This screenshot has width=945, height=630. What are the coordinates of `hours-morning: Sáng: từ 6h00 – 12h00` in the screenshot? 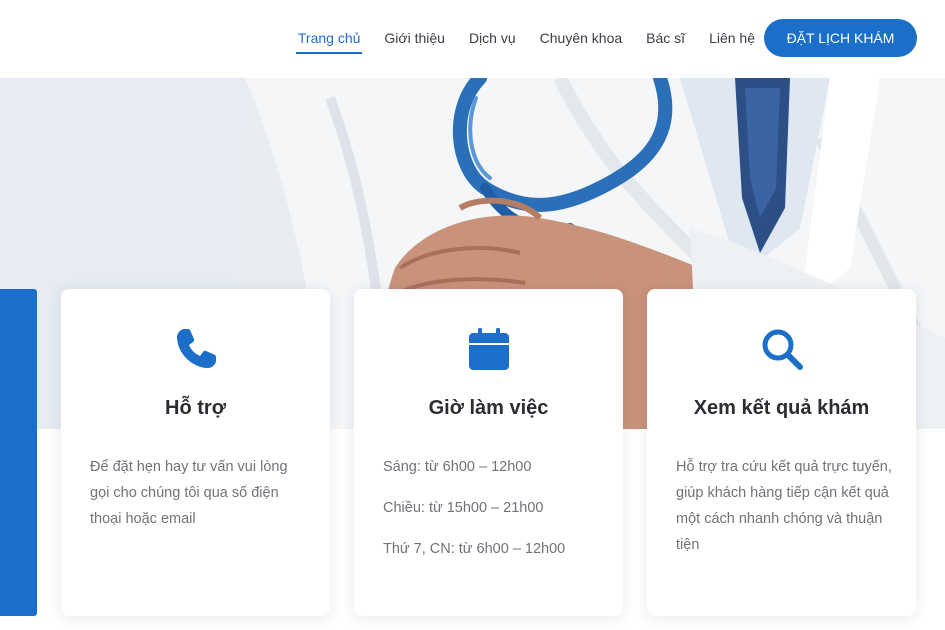 It's located at (457, 467).